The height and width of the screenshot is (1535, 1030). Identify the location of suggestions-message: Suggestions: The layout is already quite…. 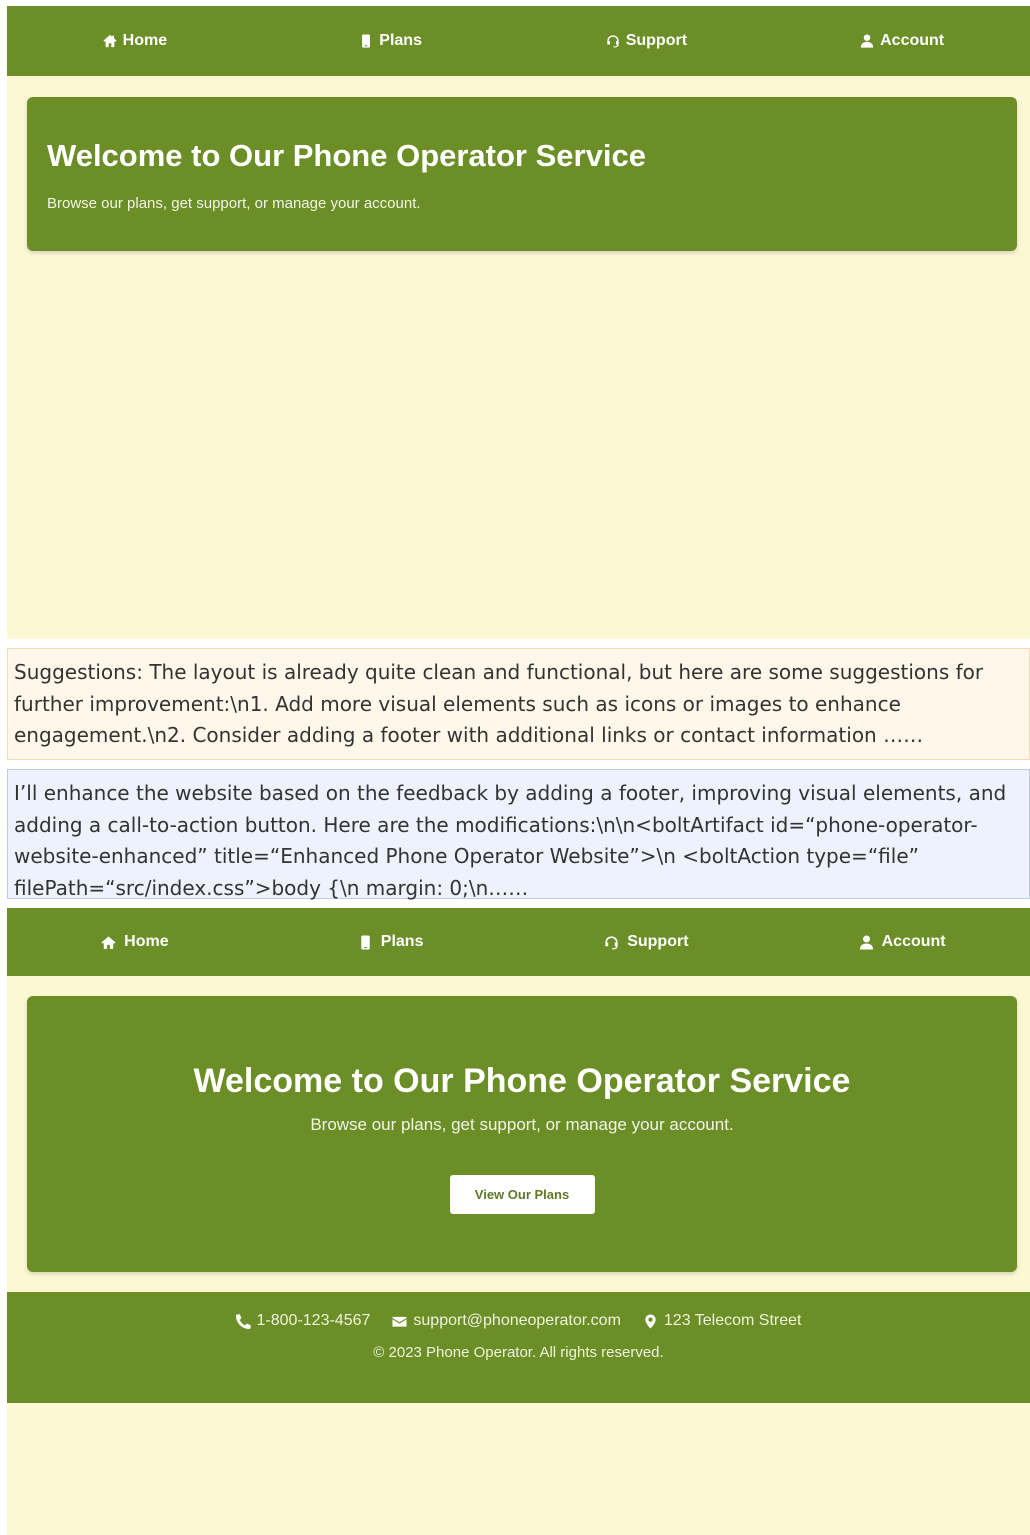
(518, 704).